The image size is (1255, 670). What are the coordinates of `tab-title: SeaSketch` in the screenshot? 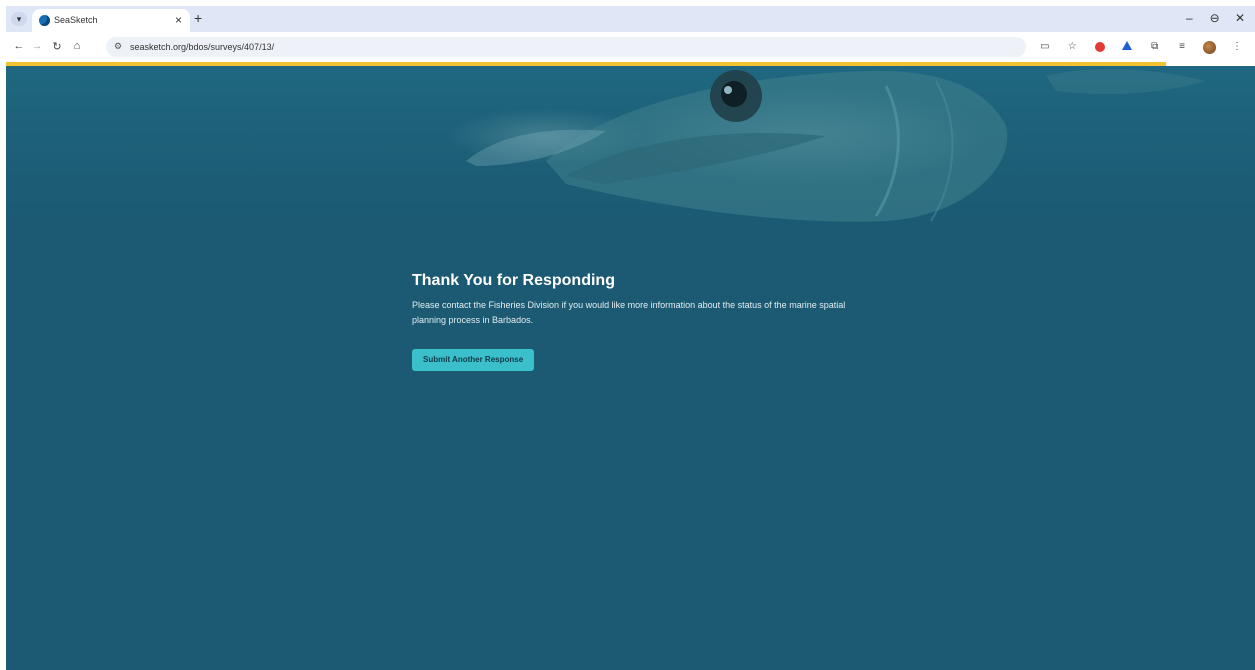 It's located at (76, 20).